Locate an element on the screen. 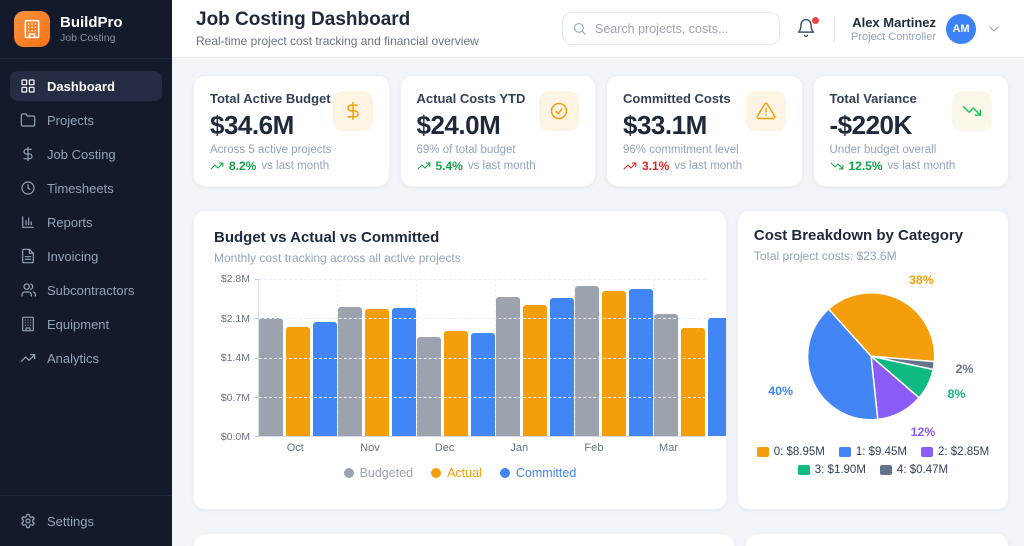 This screenshot has height=546, width=1024. sidebar-item-timesheets: Timesheets is located at coordinates (86, 188).